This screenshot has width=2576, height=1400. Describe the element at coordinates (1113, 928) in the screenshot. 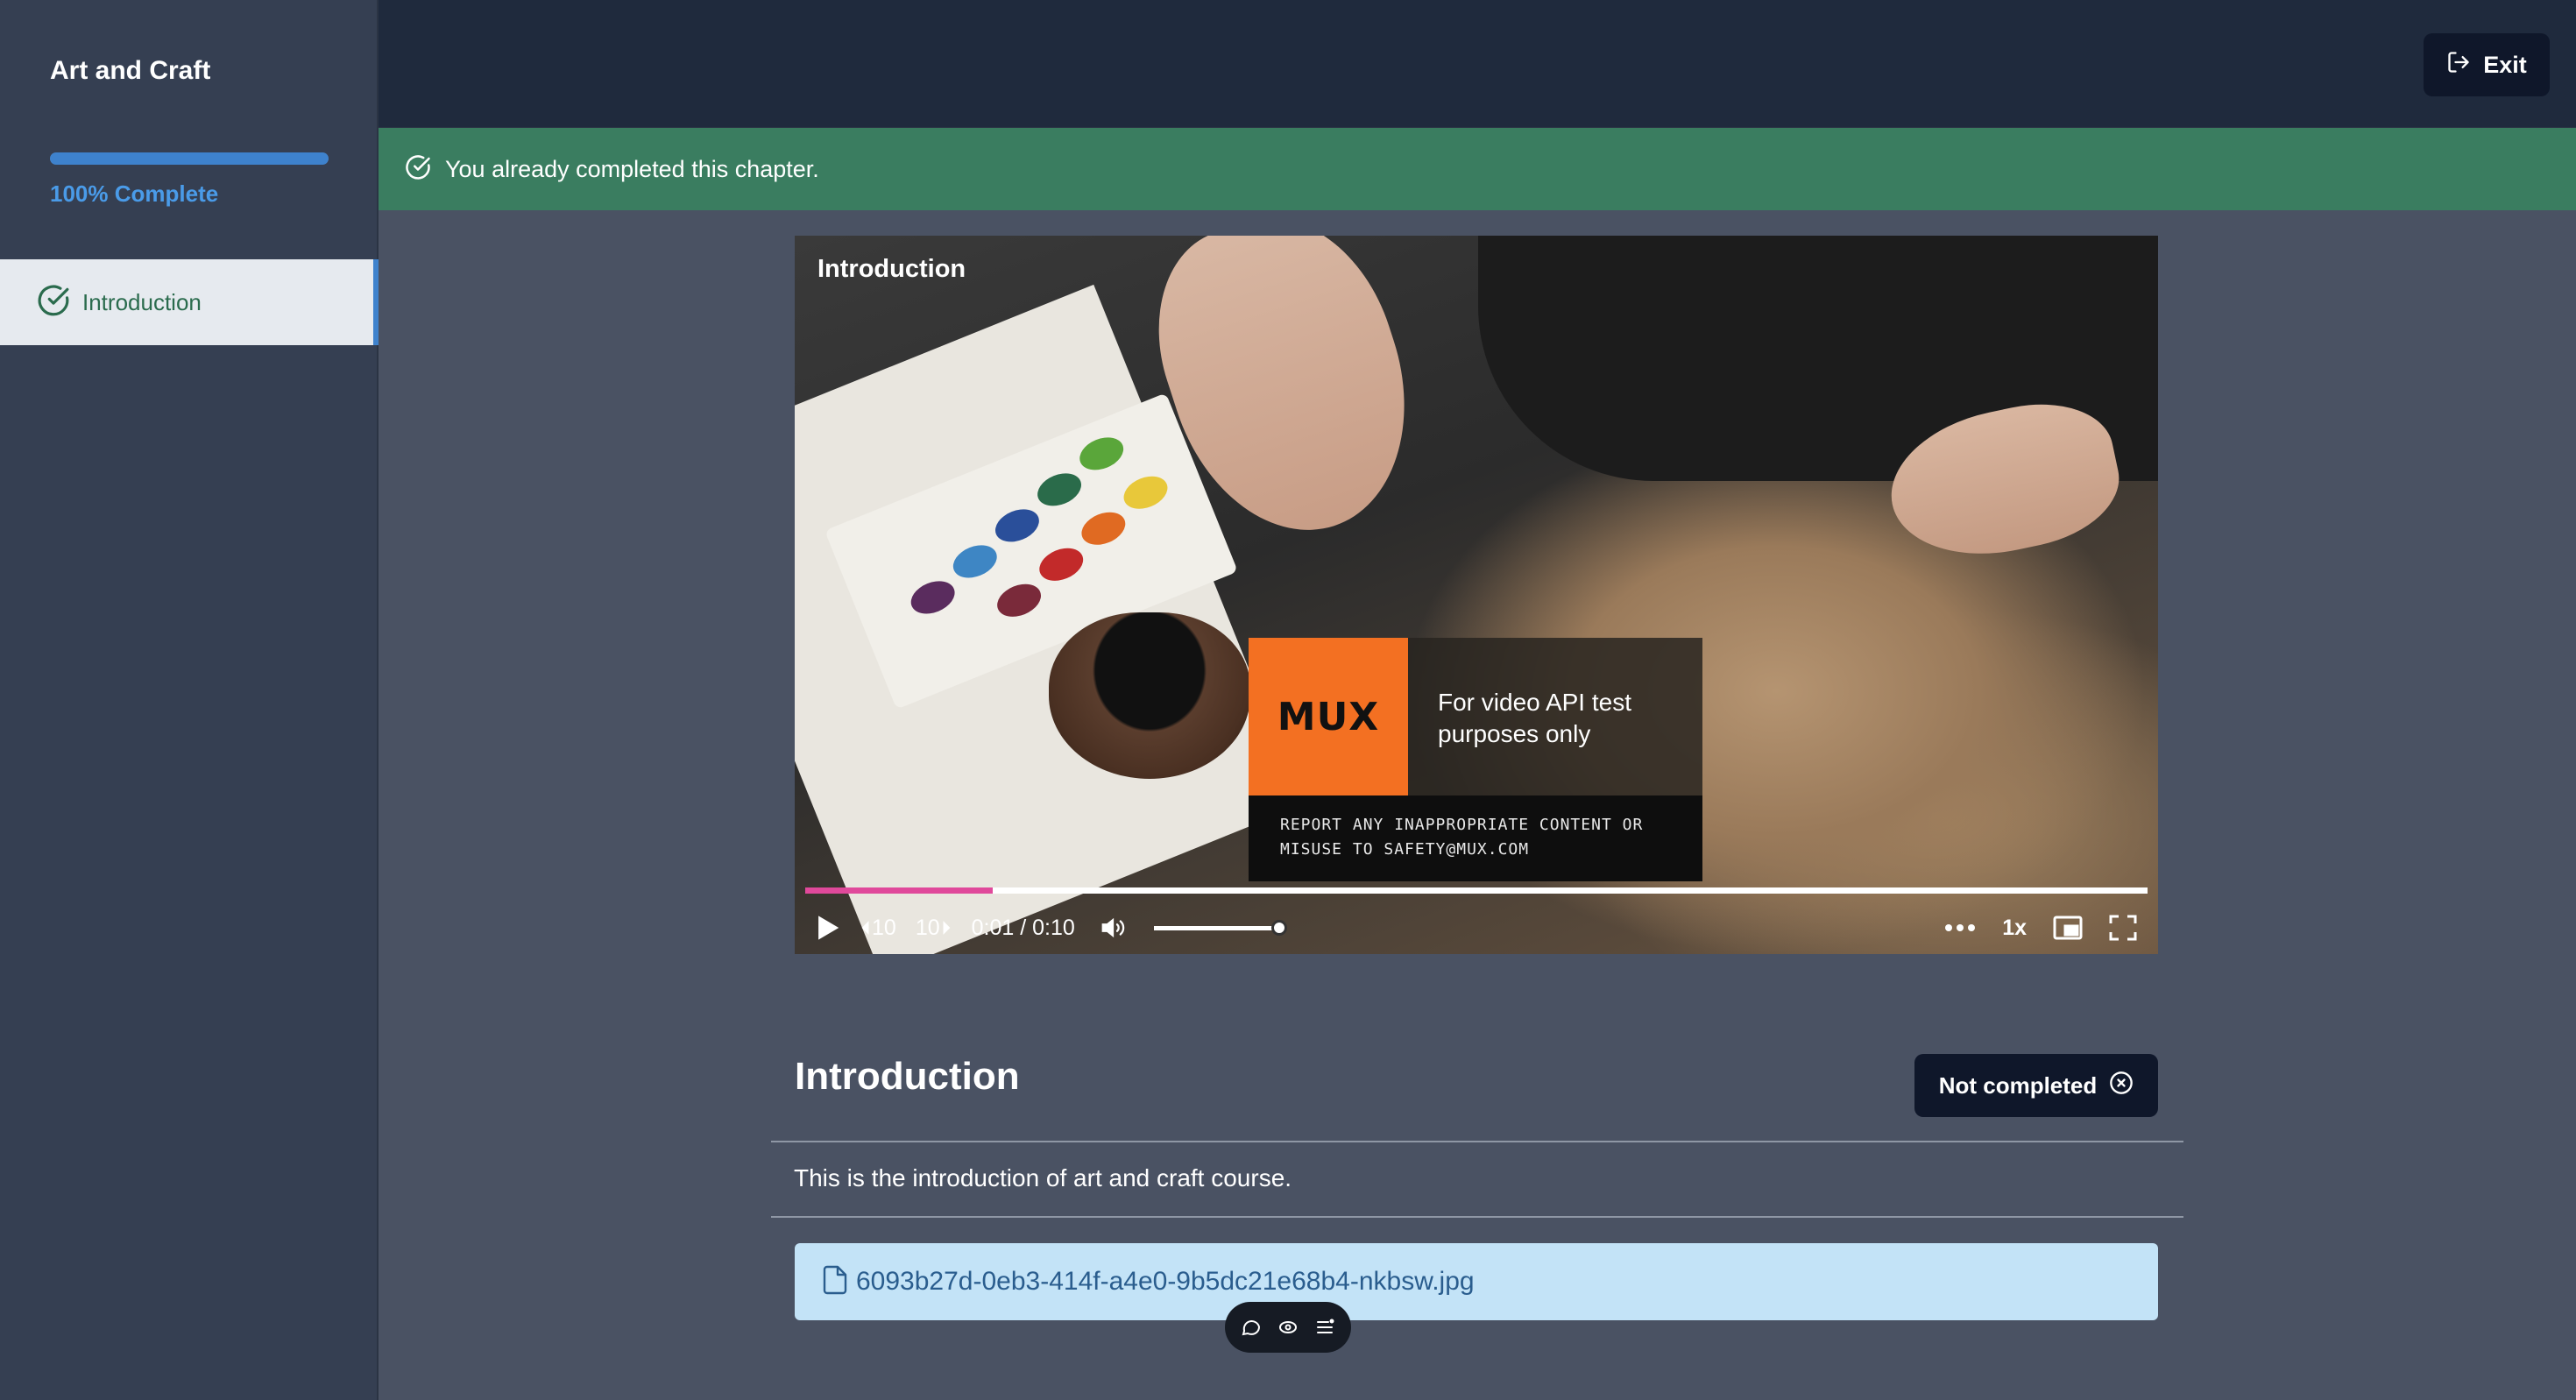

I see `volume-icon` at that location.